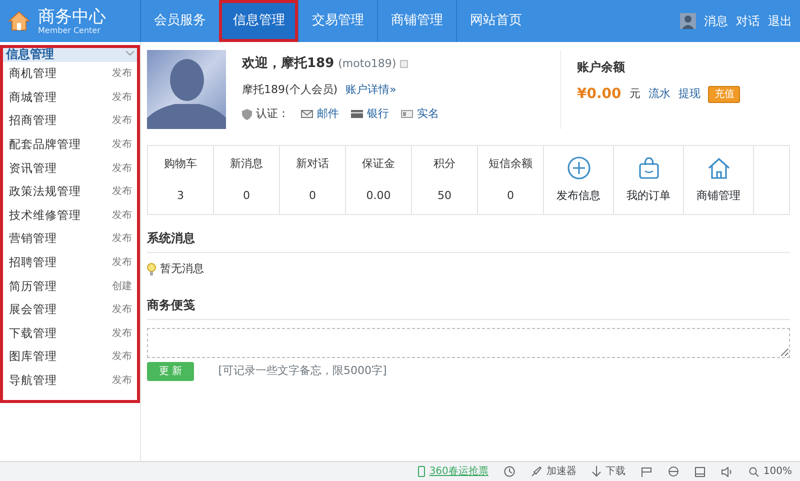 The image size is (800, 481). I want to click on logo-title: 商务中心, so click(72, 17).